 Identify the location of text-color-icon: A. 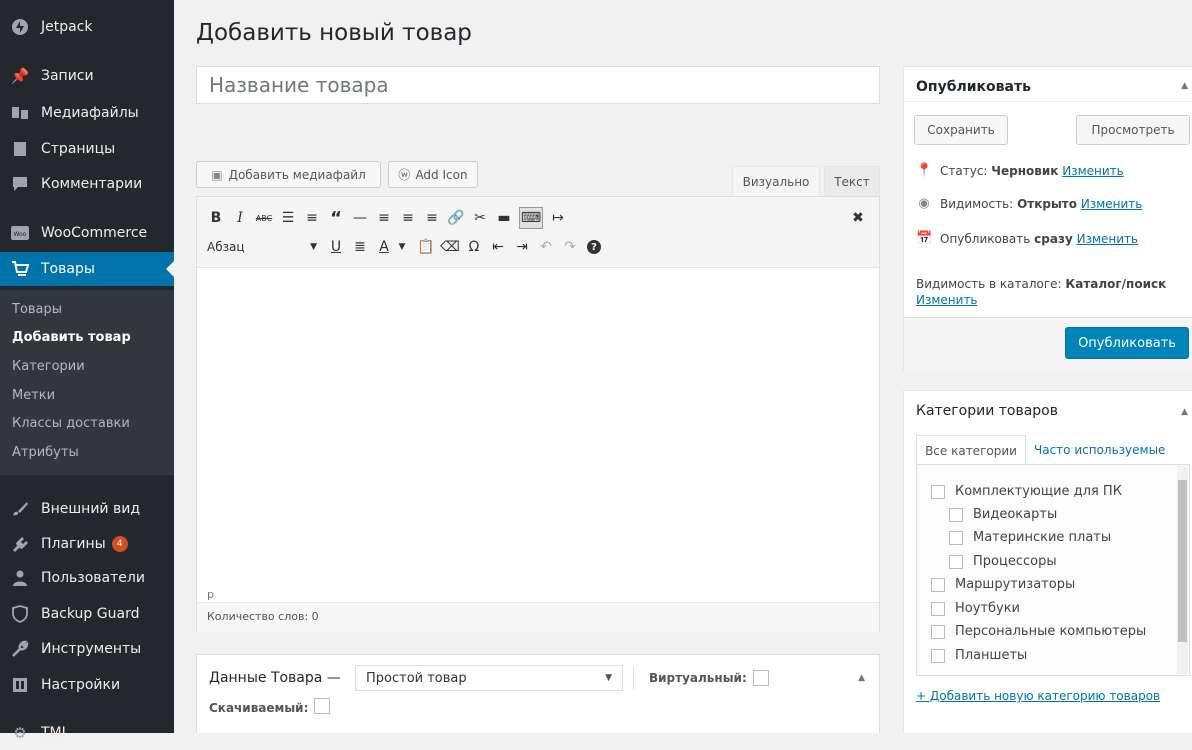
(384, 247).